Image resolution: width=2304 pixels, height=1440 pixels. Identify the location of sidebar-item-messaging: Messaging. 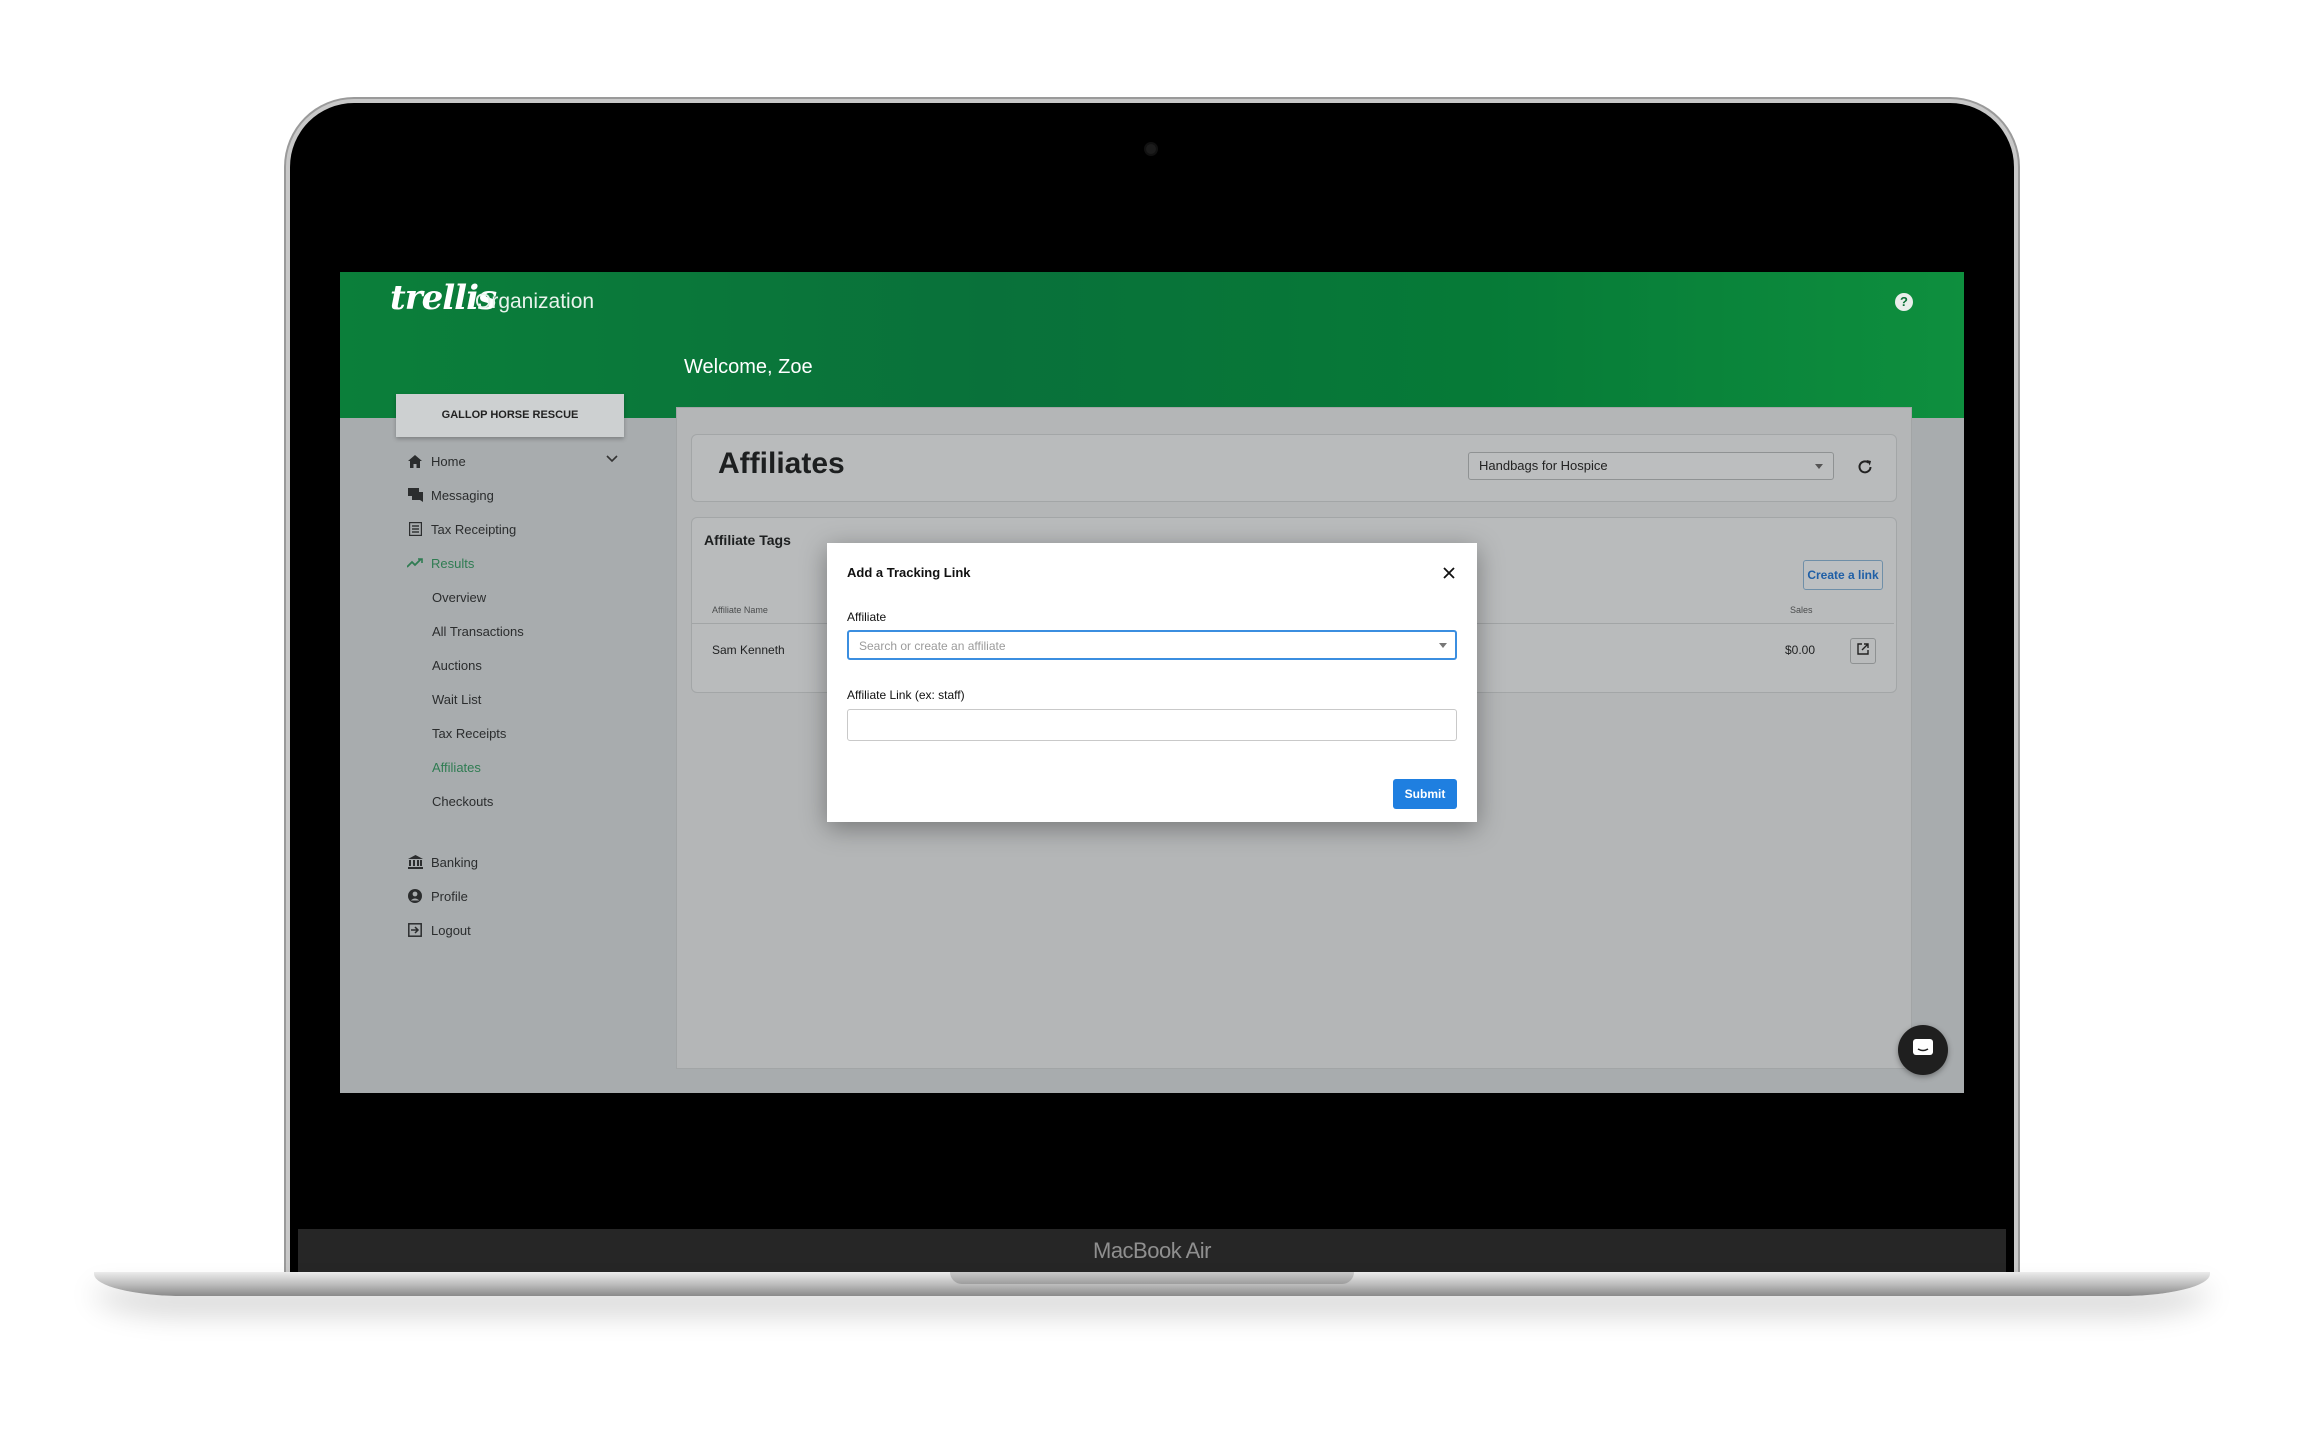
(450, 495).